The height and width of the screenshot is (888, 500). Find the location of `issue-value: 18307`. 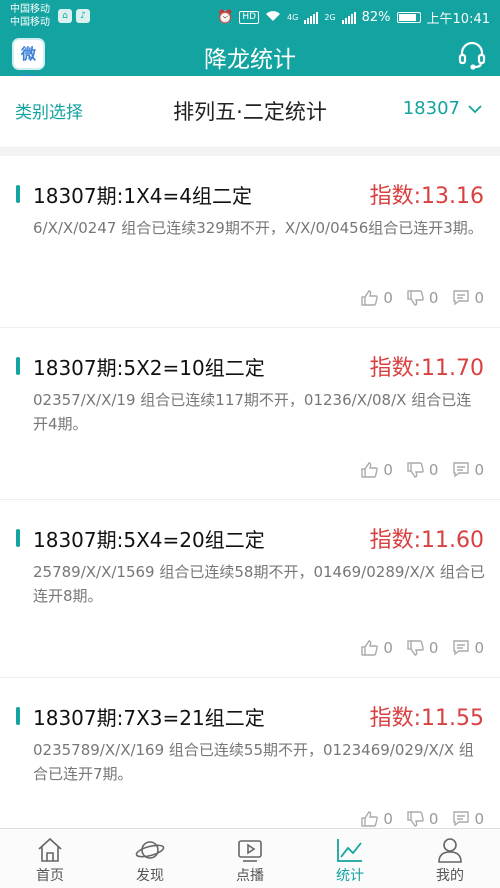

issue-value: 18307 is located at coordinates (431, 108).